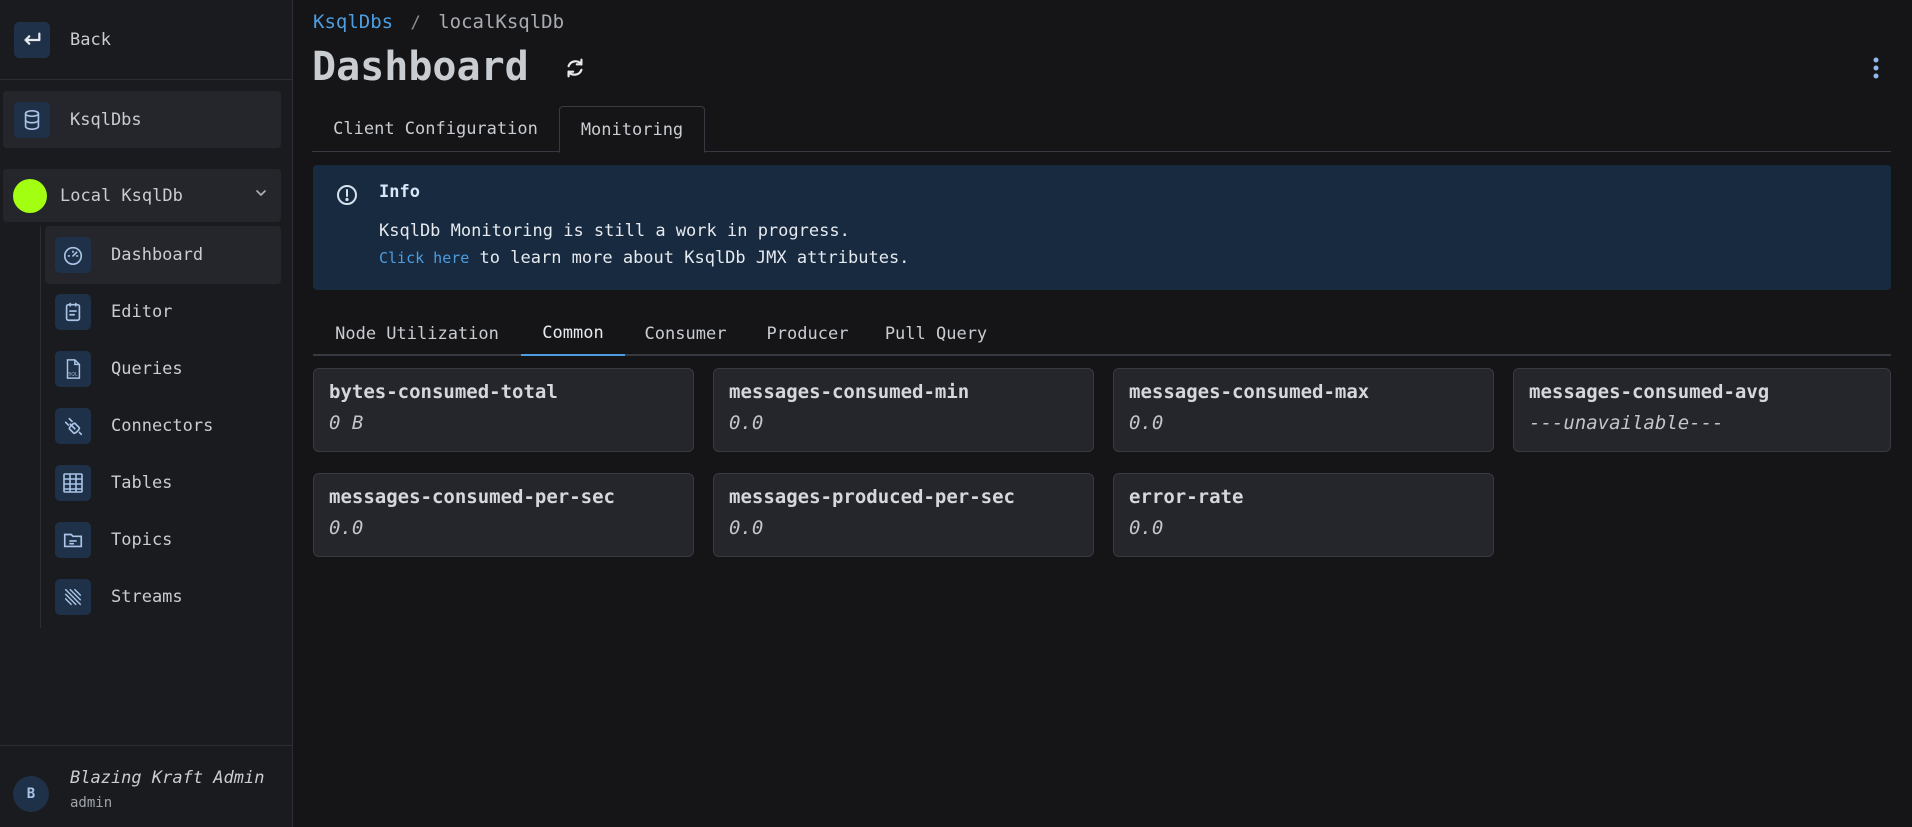 The height and width of the screenshot is (827, 1912). I want to click on sidebar-item-label: Tables, so click(142, 483).